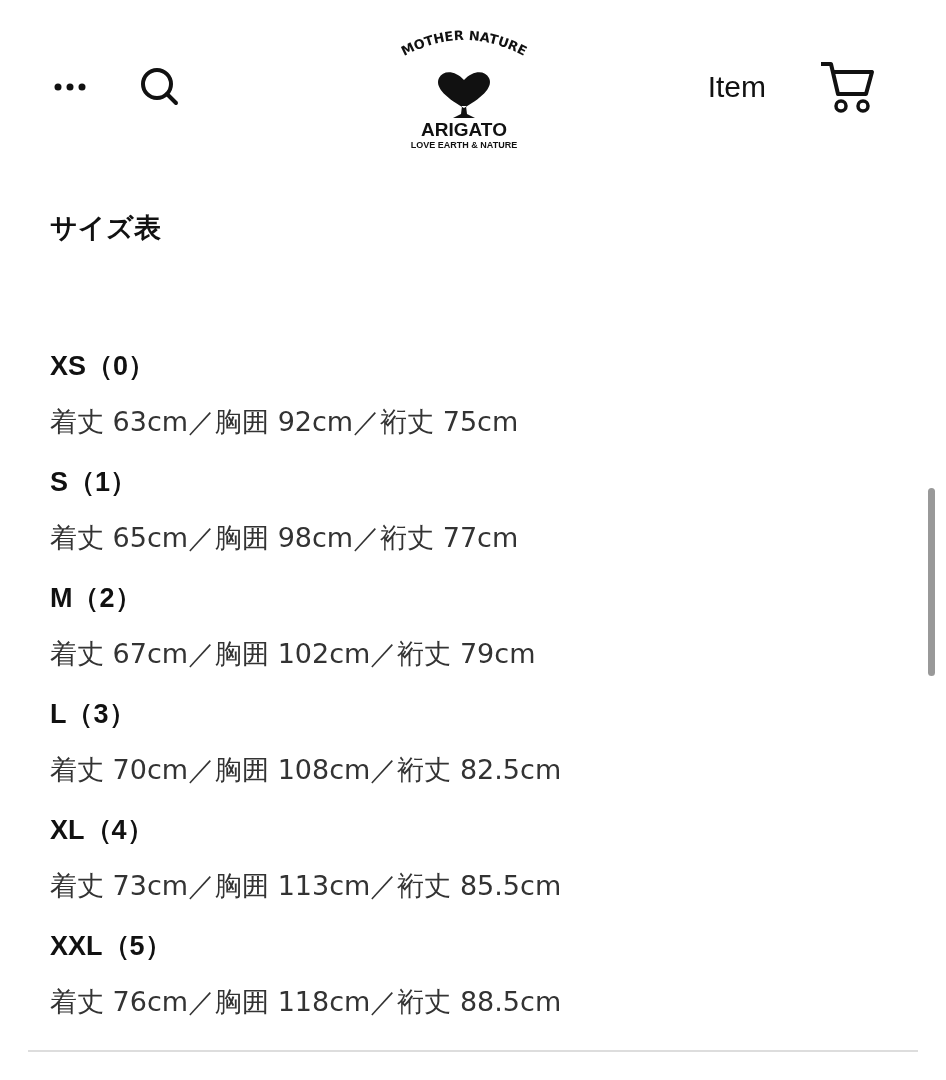 The image size is (946, 1080). What do you see at coordinates (96, 598) in the screenshot?
I see `size-label: M（2）` at bounding box center [96, 598].